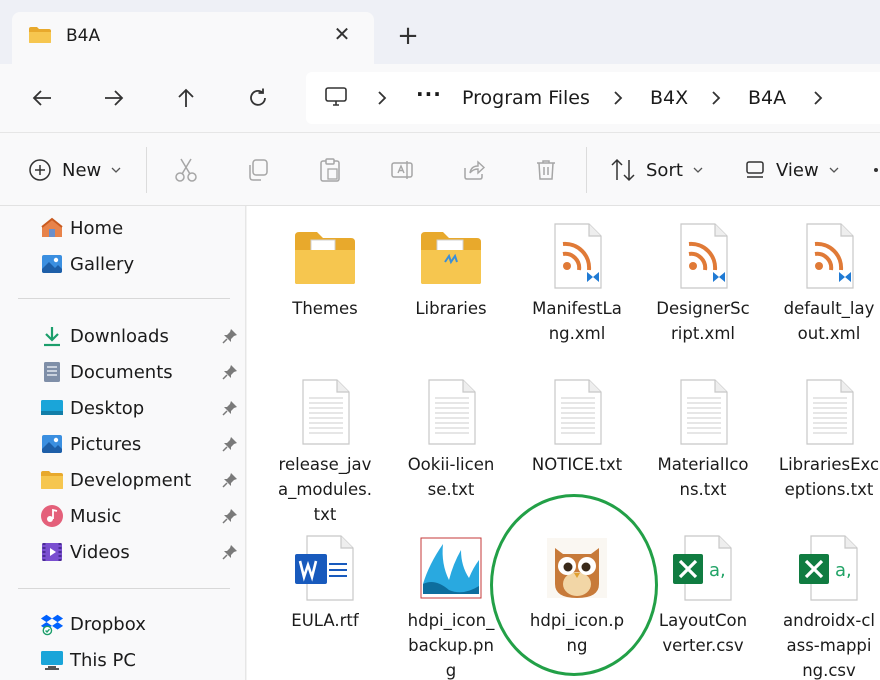  I want to click on view-label: View, so click(797, 170).